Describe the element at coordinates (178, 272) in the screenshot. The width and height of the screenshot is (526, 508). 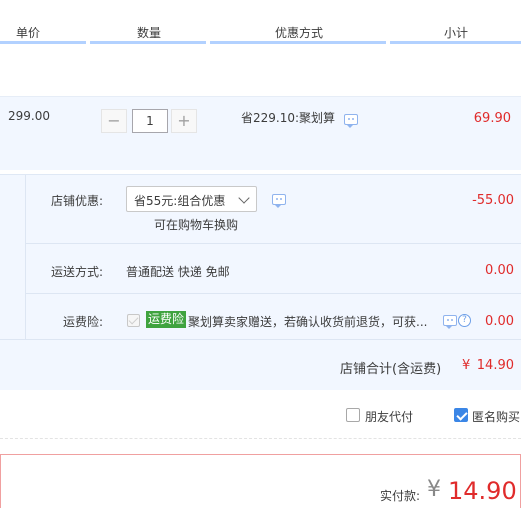
I see `shipping-method: 普通配送 快递 免邮` at that location.